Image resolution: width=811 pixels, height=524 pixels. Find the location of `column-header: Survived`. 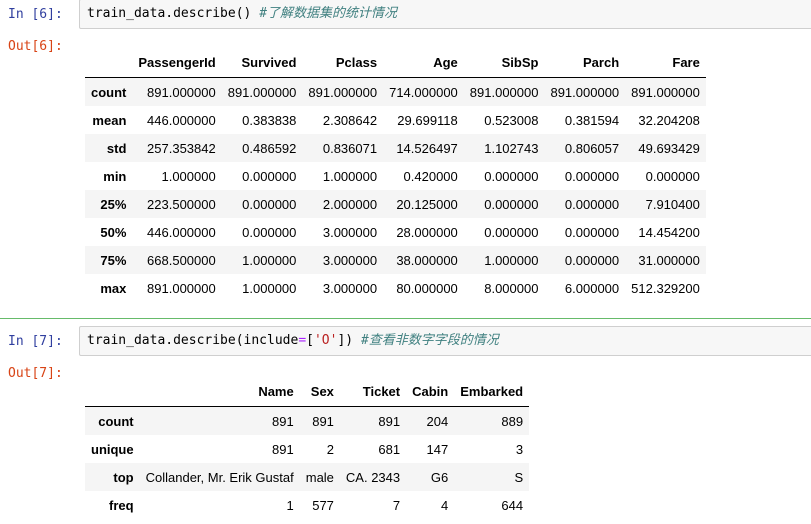

column-header: Survived is located at coordinates (262, 63).